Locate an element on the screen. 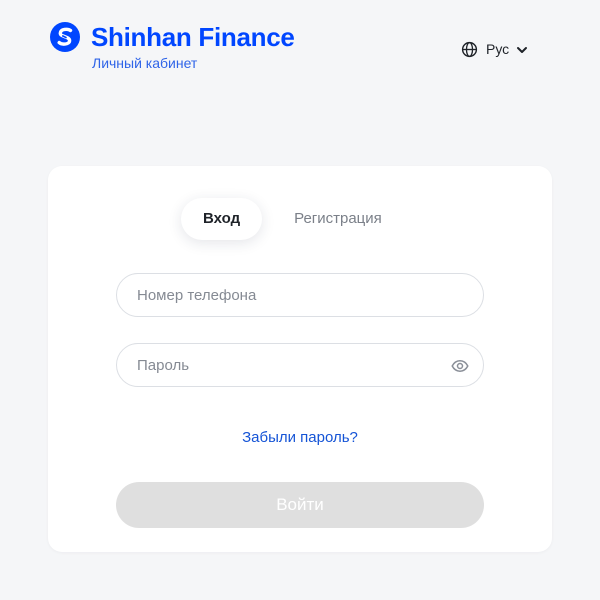  tab-login: Вход is located at coordinates (222, 219).